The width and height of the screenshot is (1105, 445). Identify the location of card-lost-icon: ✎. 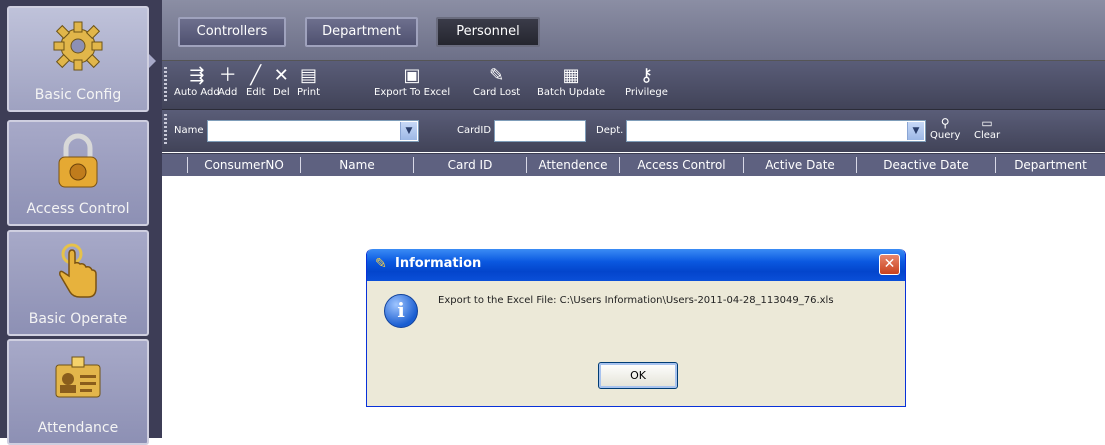
(497, 75).